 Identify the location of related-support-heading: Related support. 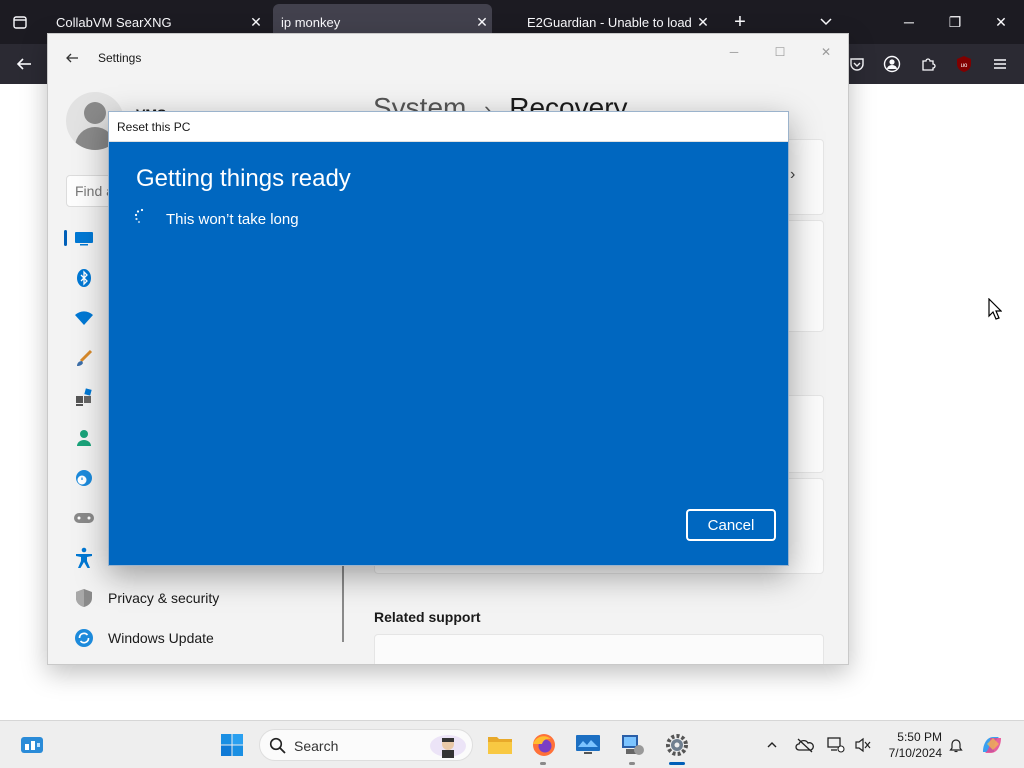
(427, 617).